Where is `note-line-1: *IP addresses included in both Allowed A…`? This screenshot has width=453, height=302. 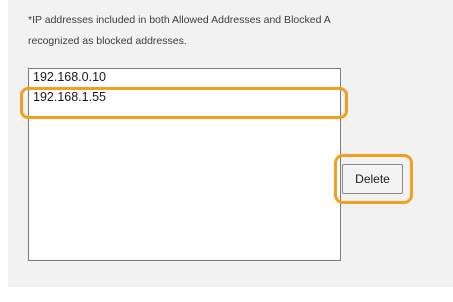 note-line-1: *IP addresses included in both Allowed A… is located at coordinates (179, 20).